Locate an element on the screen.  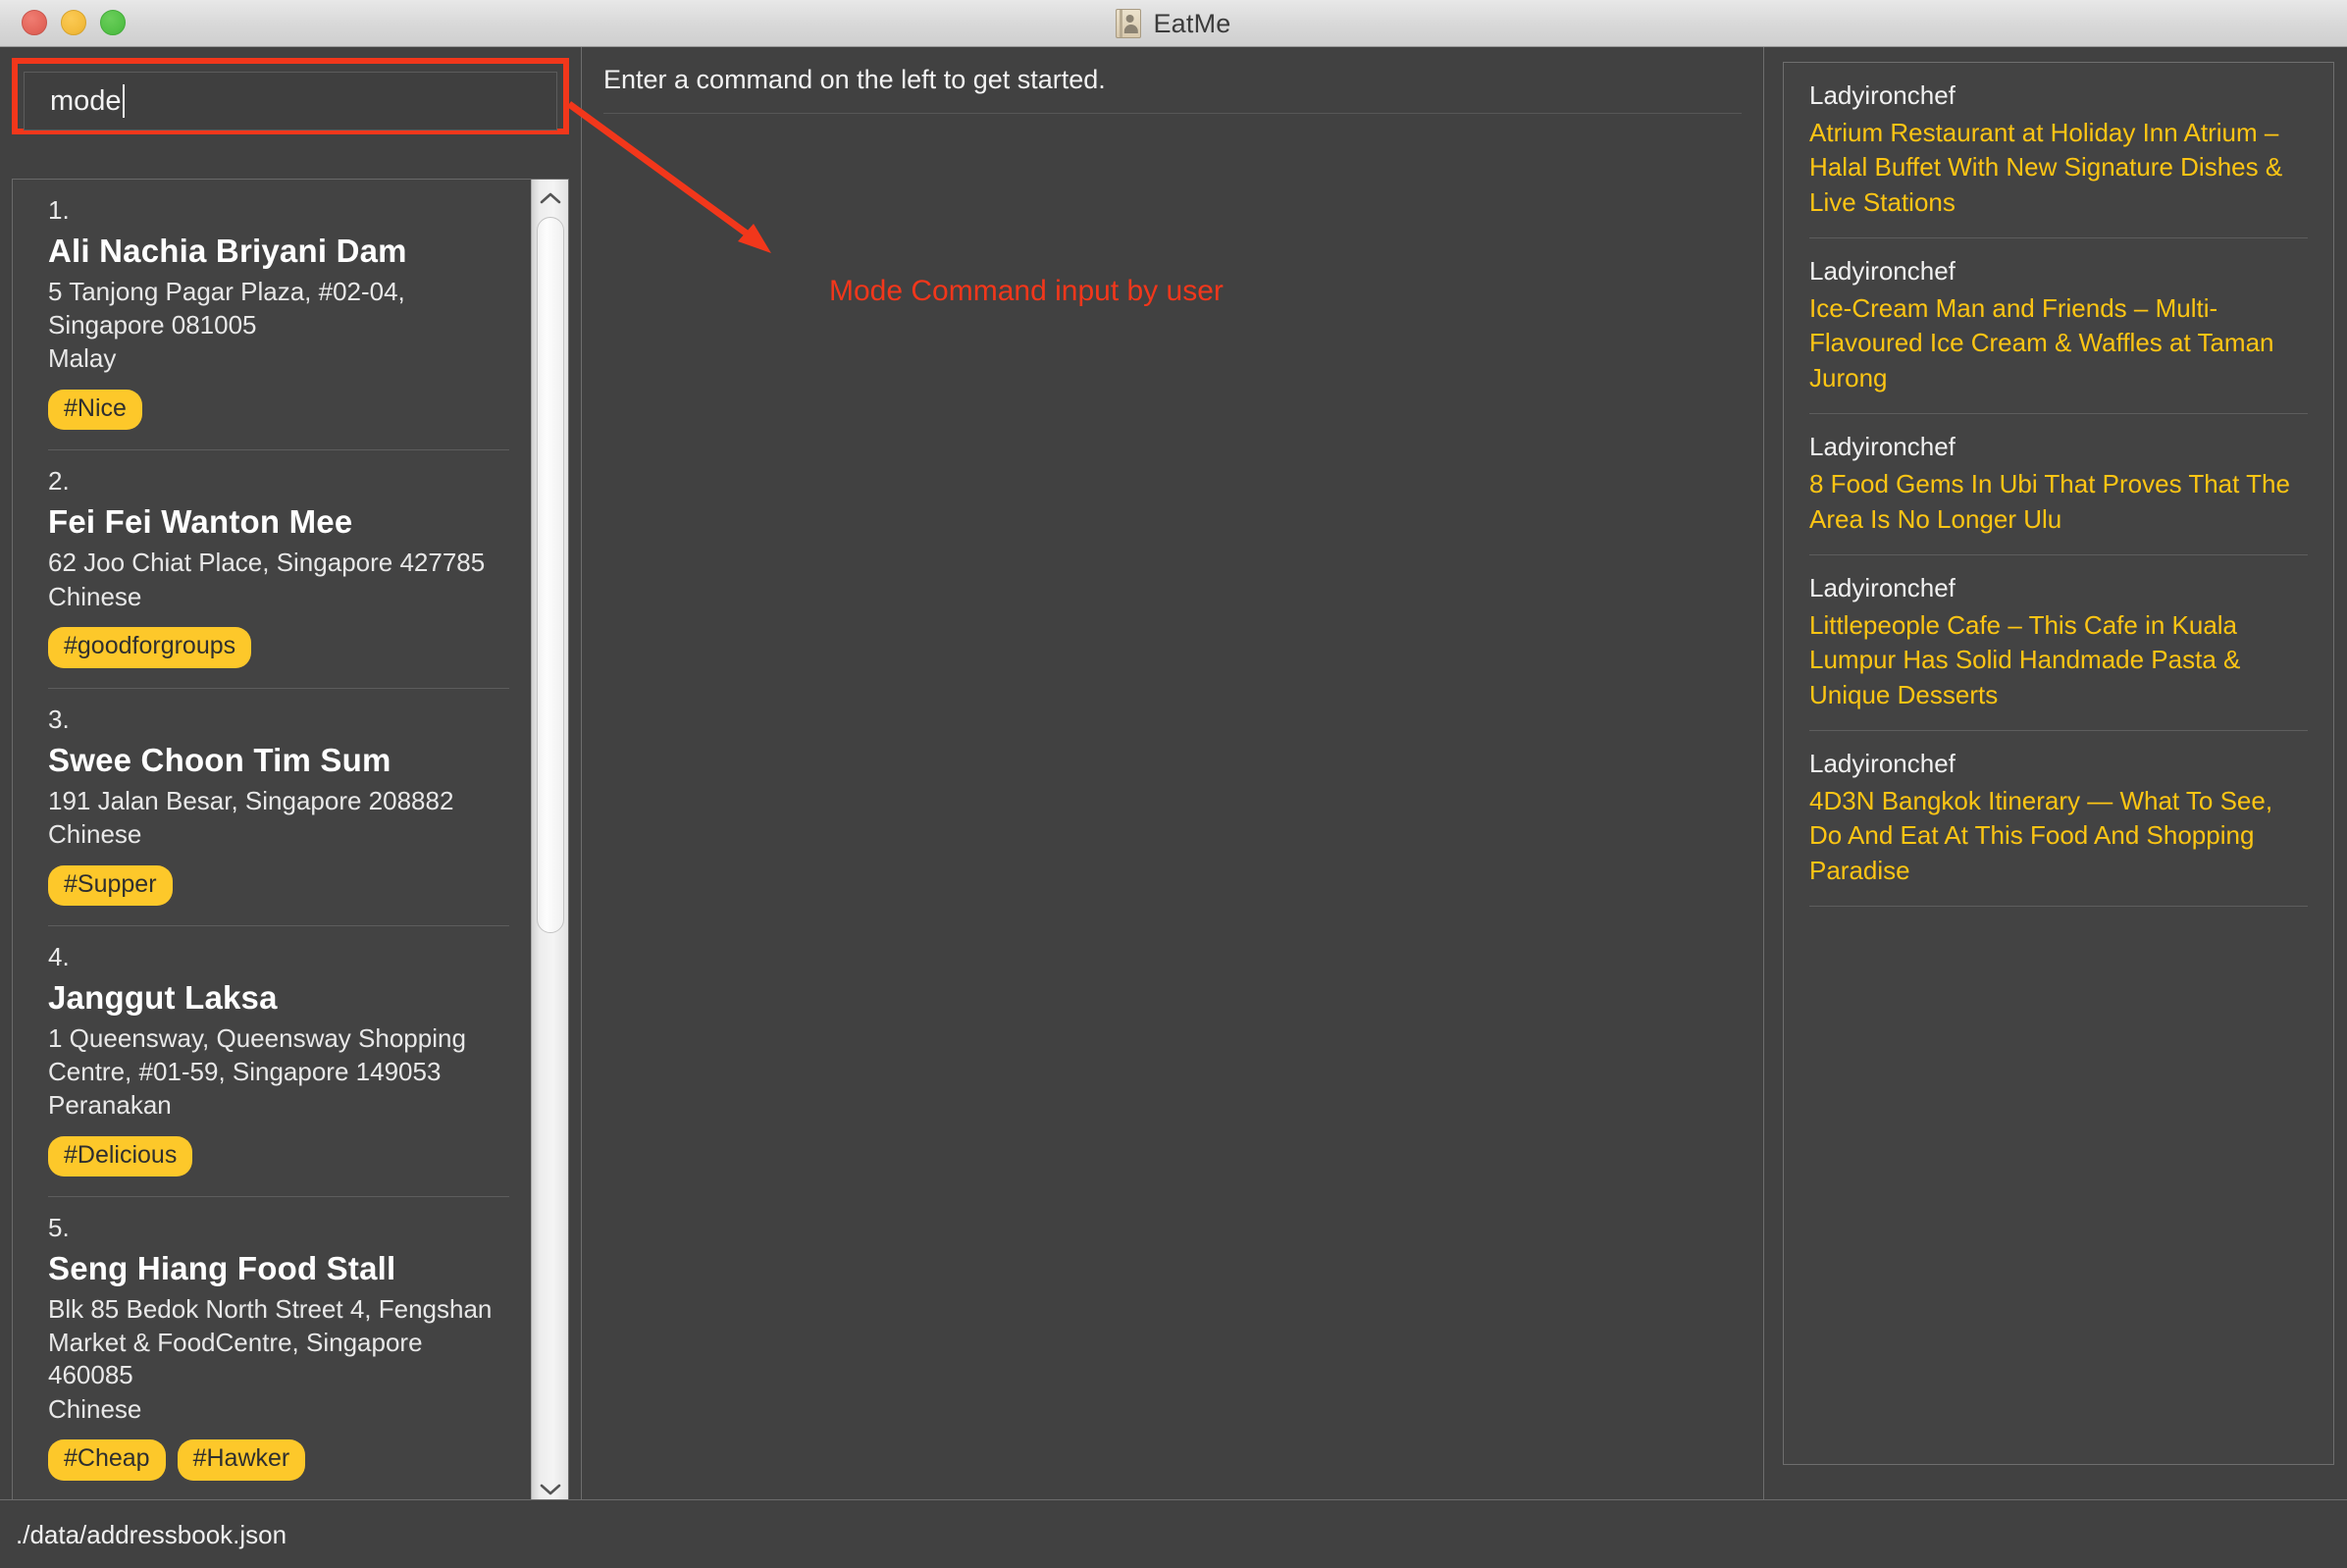
list-item-tags: #Cheap #Hawker is located at coordinates (278, 1460).